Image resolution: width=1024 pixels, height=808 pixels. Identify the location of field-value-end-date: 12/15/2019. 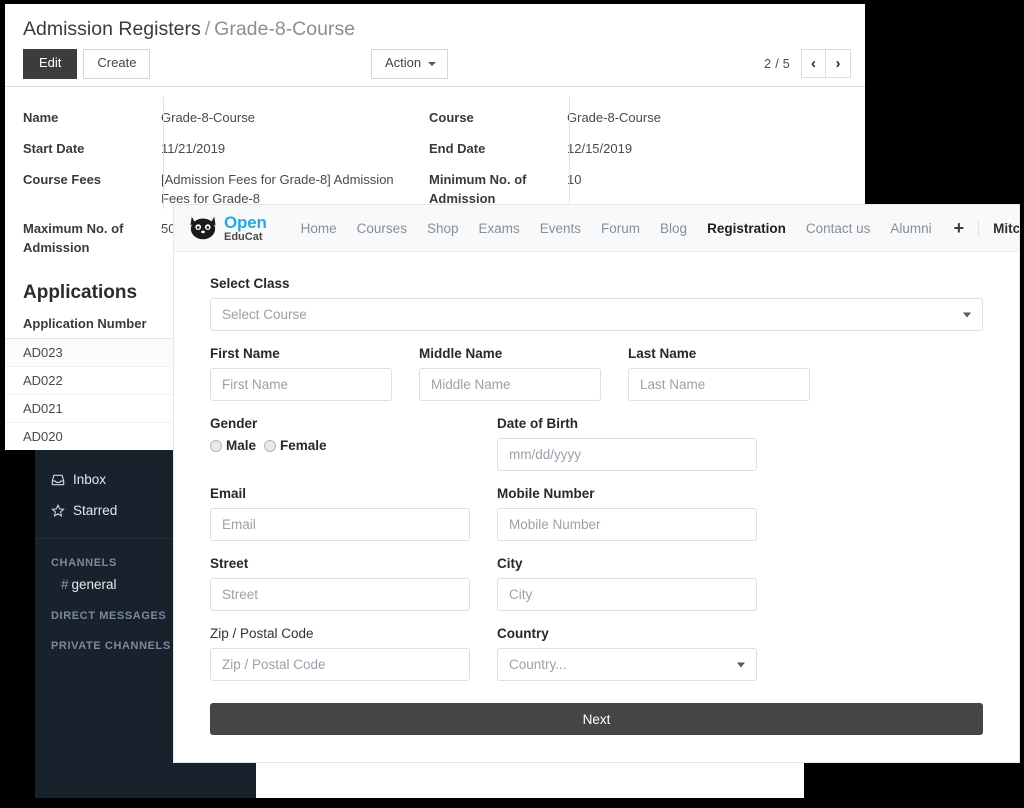
(600, 148).